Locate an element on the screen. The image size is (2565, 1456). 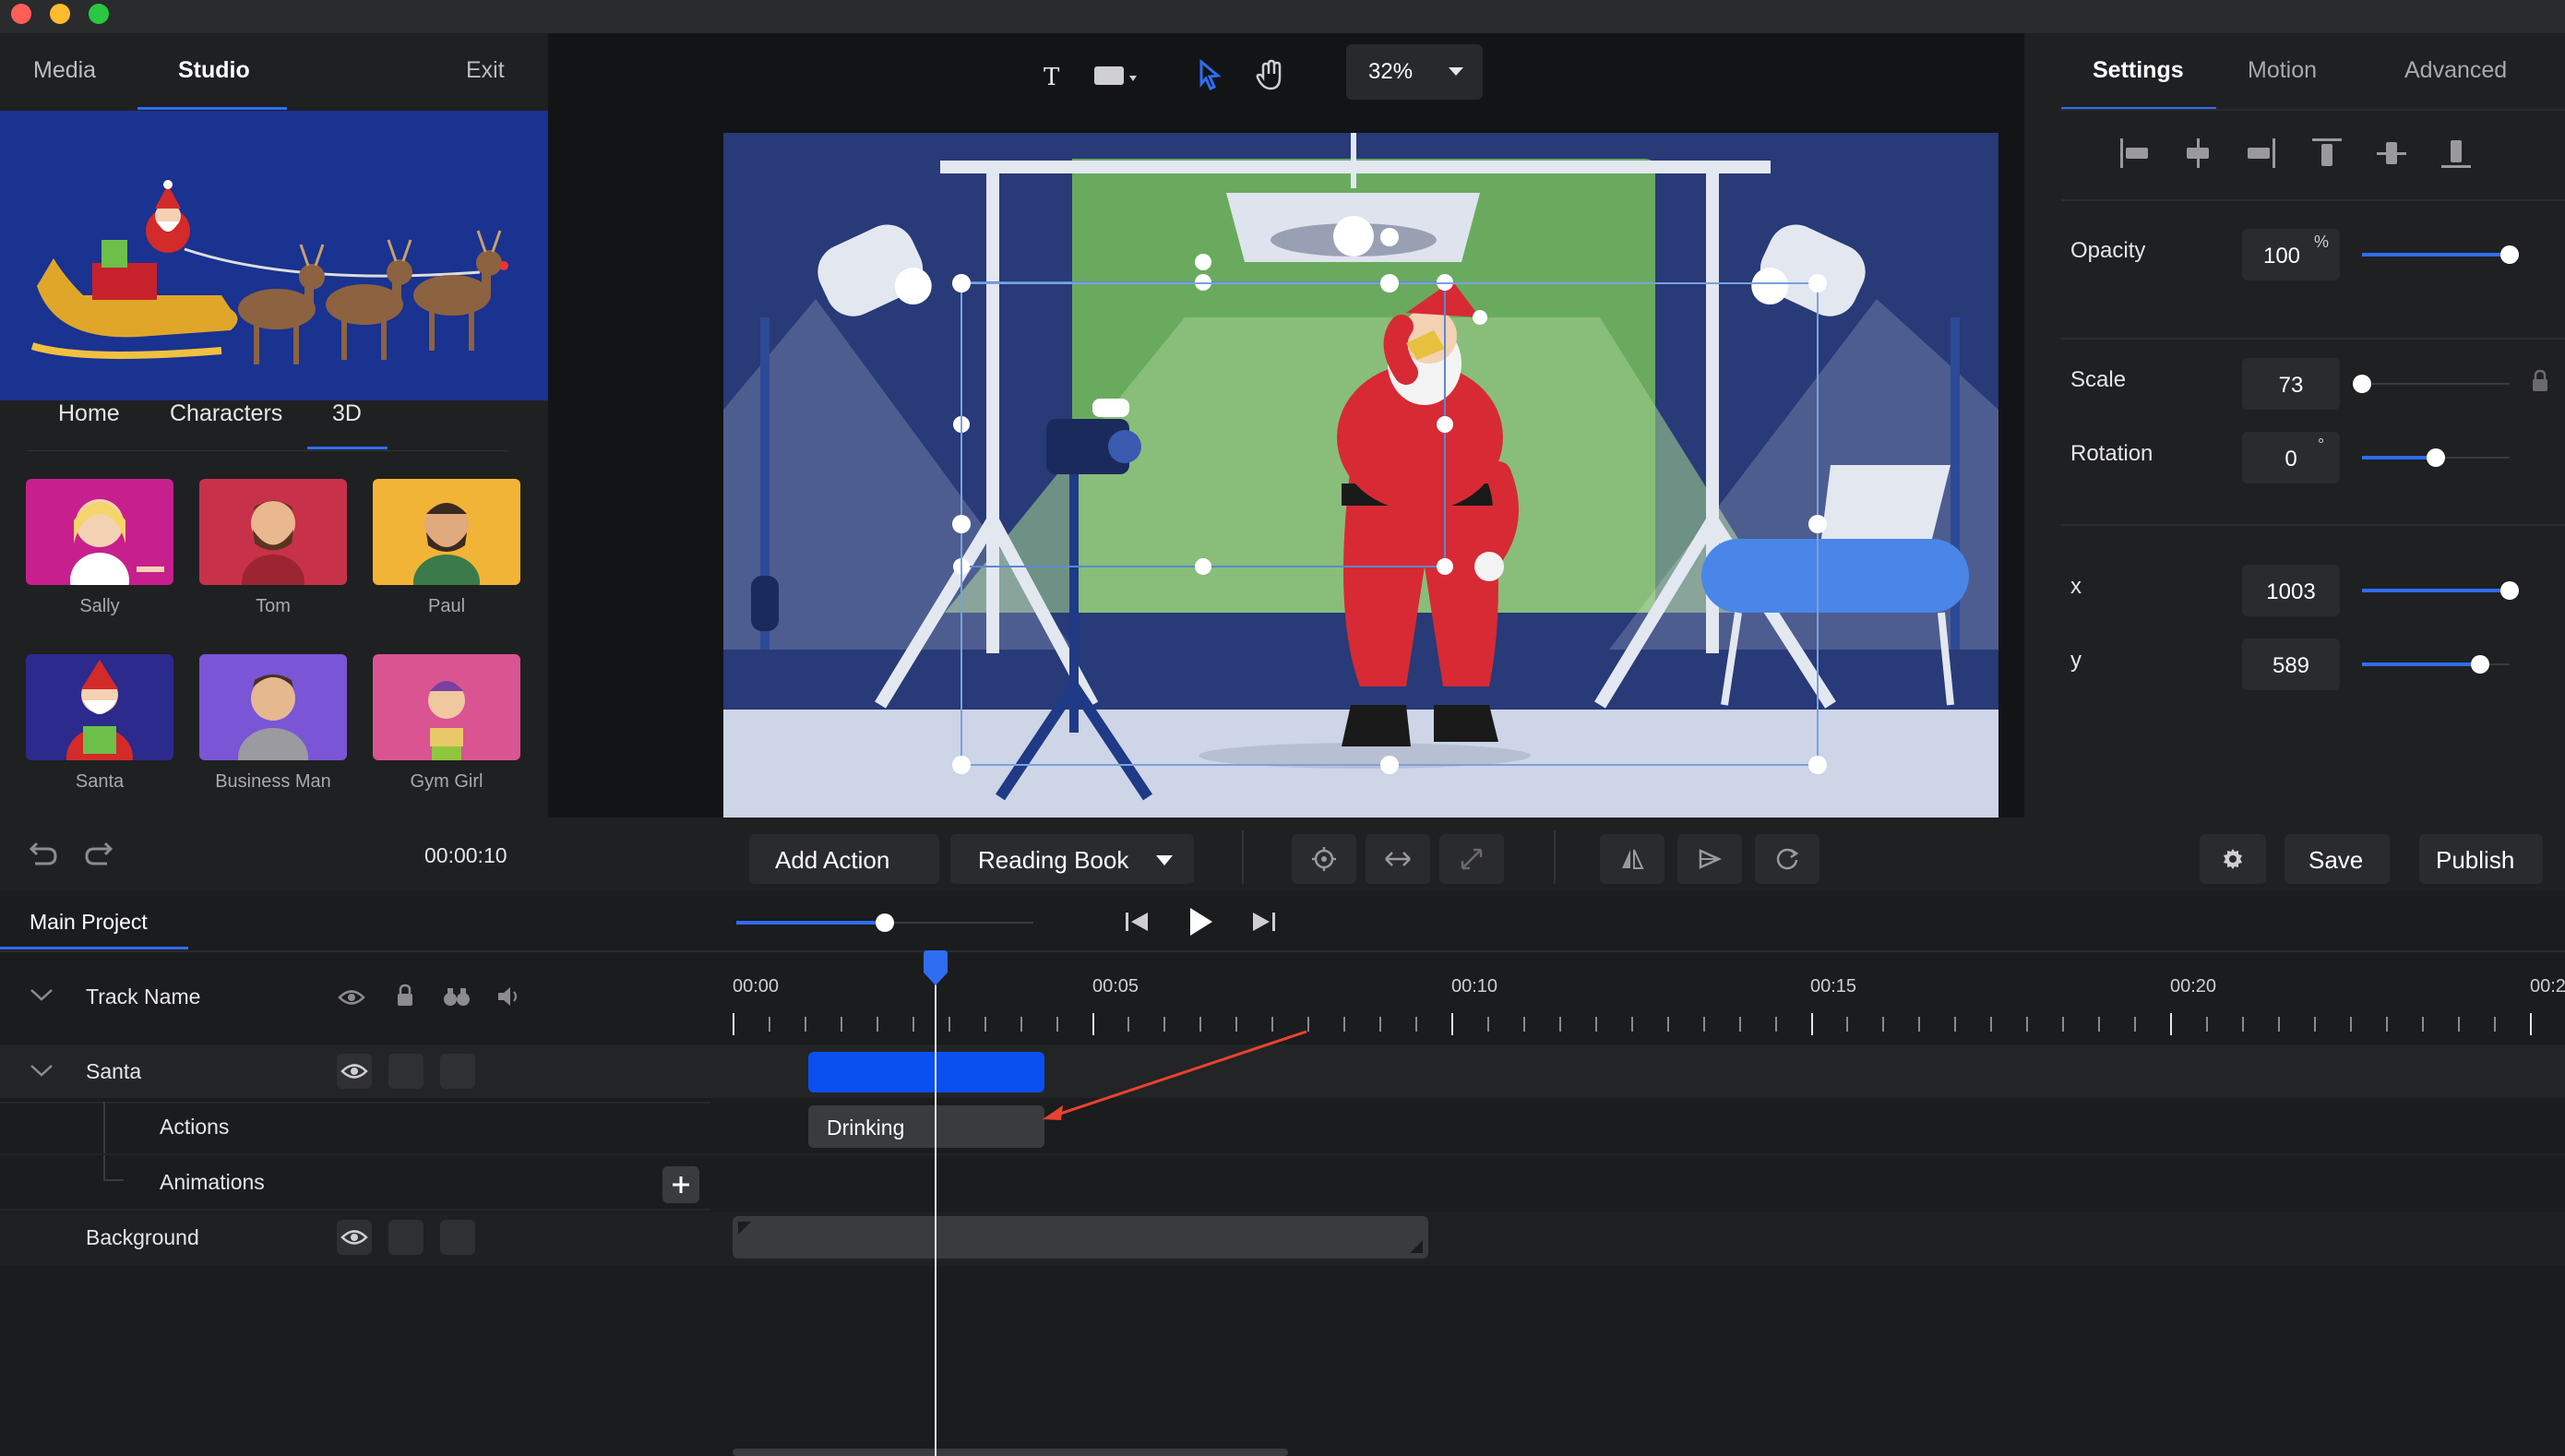
exit-button: Exit is located at coordinates (485, 70).